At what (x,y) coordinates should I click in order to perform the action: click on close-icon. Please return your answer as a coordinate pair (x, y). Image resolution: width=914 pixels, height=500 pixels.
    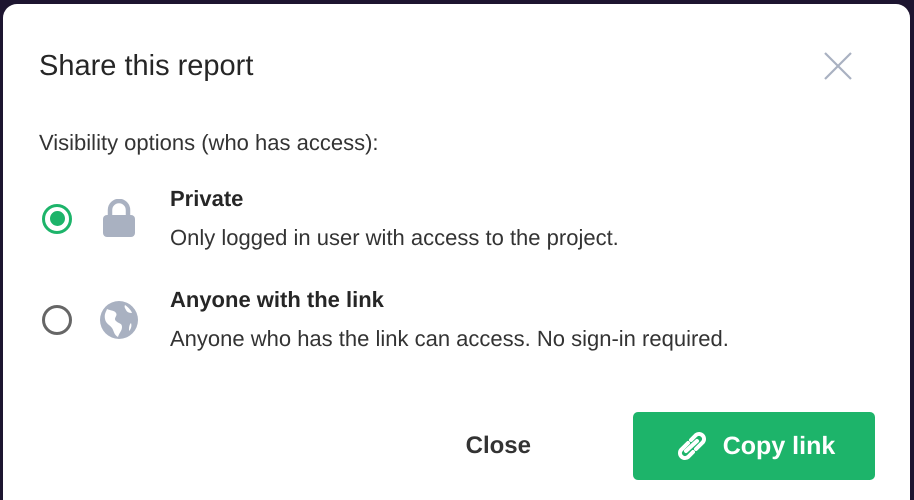
    Looking at the image, I should click on (838, 66).